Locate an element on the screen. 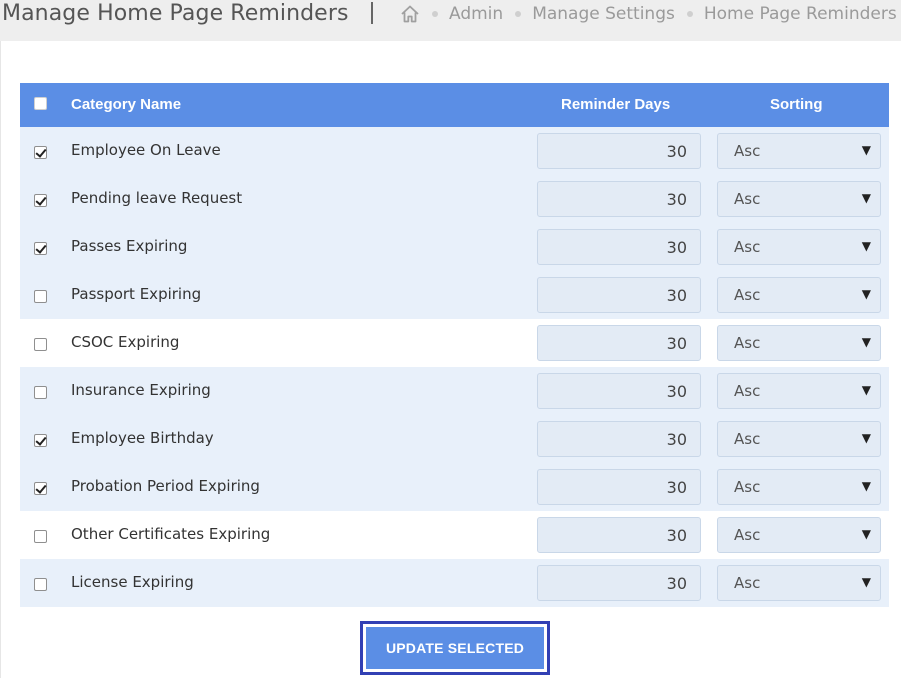 The height and width of the screenshot is (678, 901). table-row: Passport Expiring 30 Asc ▼ is located at coordinates (454, 295).